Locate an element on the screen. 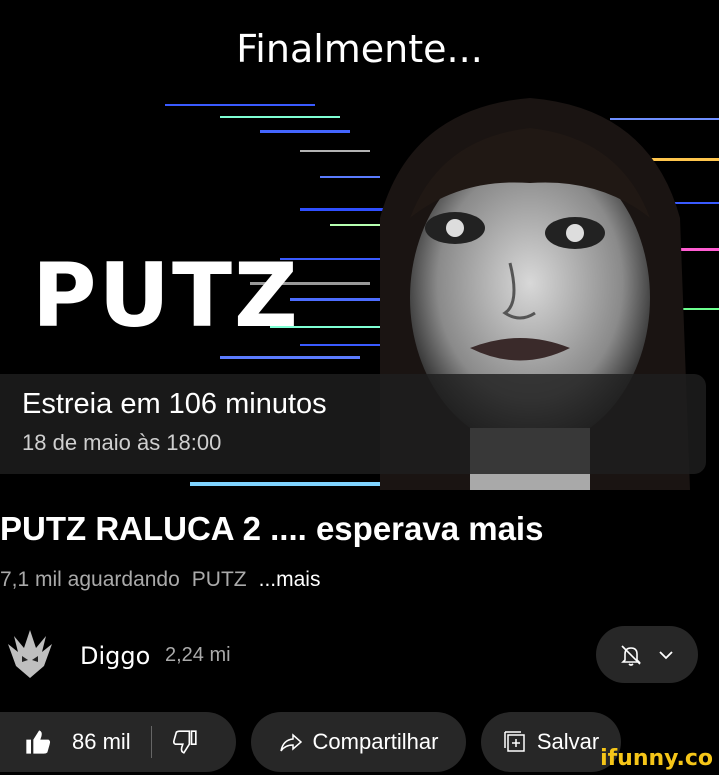 This screenshot has width=719, height=775. premiere-title: Estreia em 106 minutos is located at coordinates (174, 404).